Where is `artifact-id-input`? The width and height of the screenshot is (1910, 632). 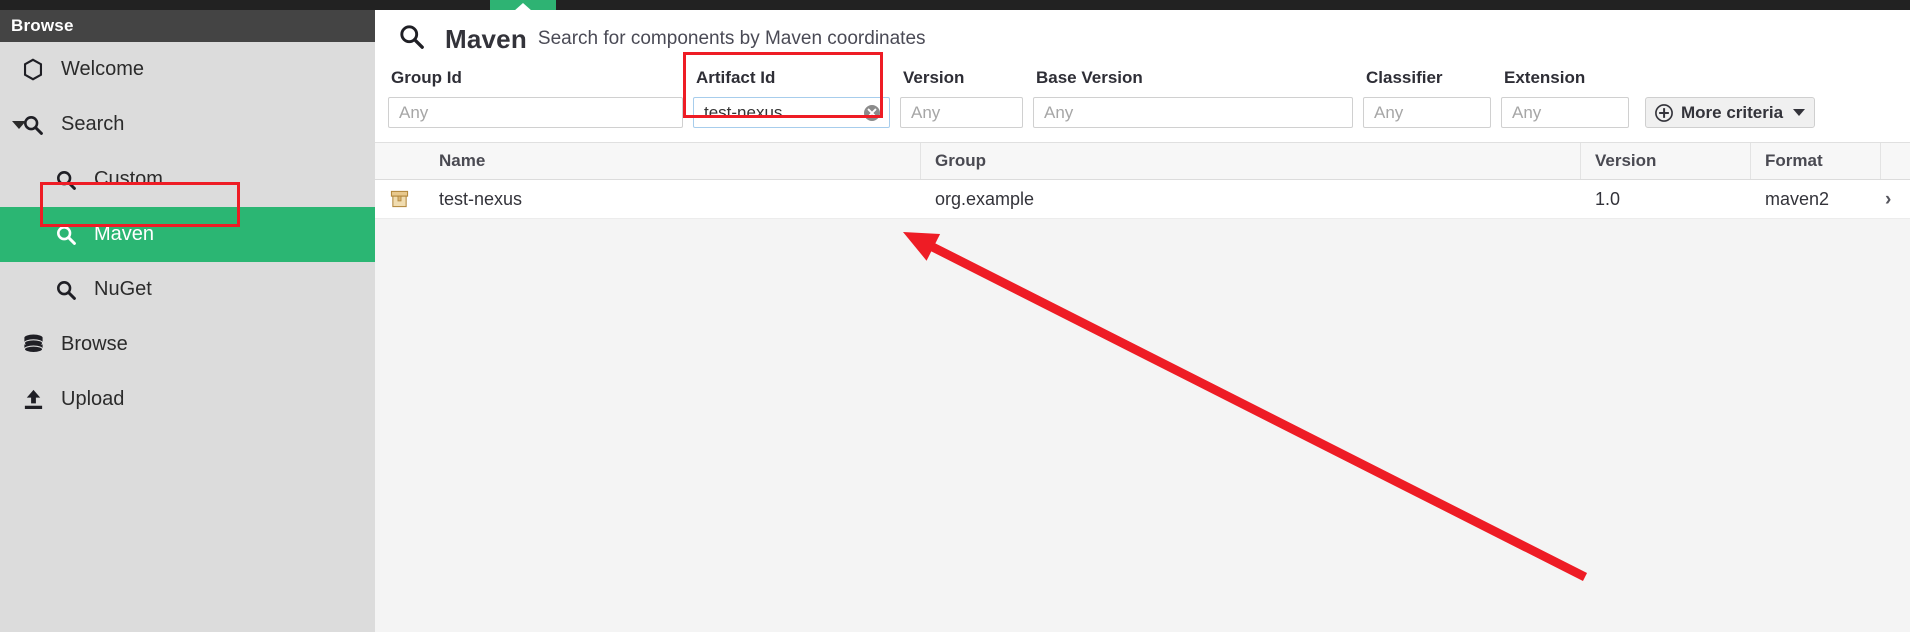 artifact-id-input is located at coordinates (791, 112).